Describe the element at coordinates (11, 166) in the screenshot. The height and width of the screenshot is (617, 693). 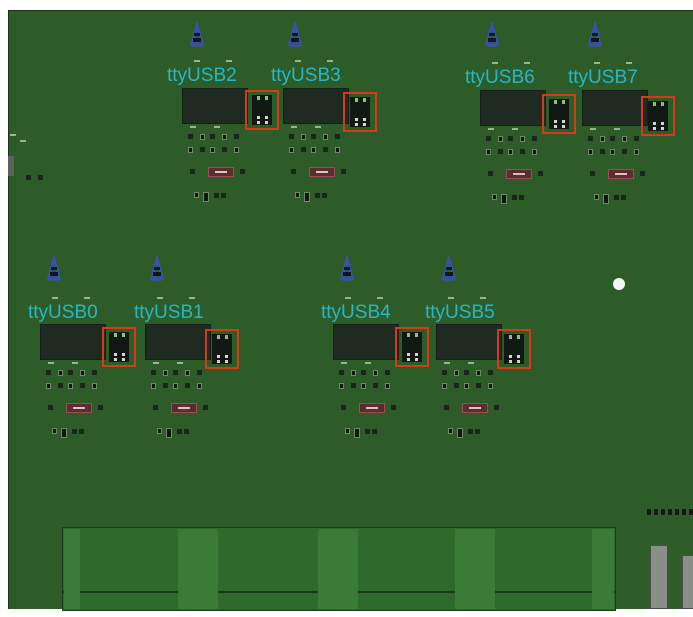
I see `edge-component` at that location.